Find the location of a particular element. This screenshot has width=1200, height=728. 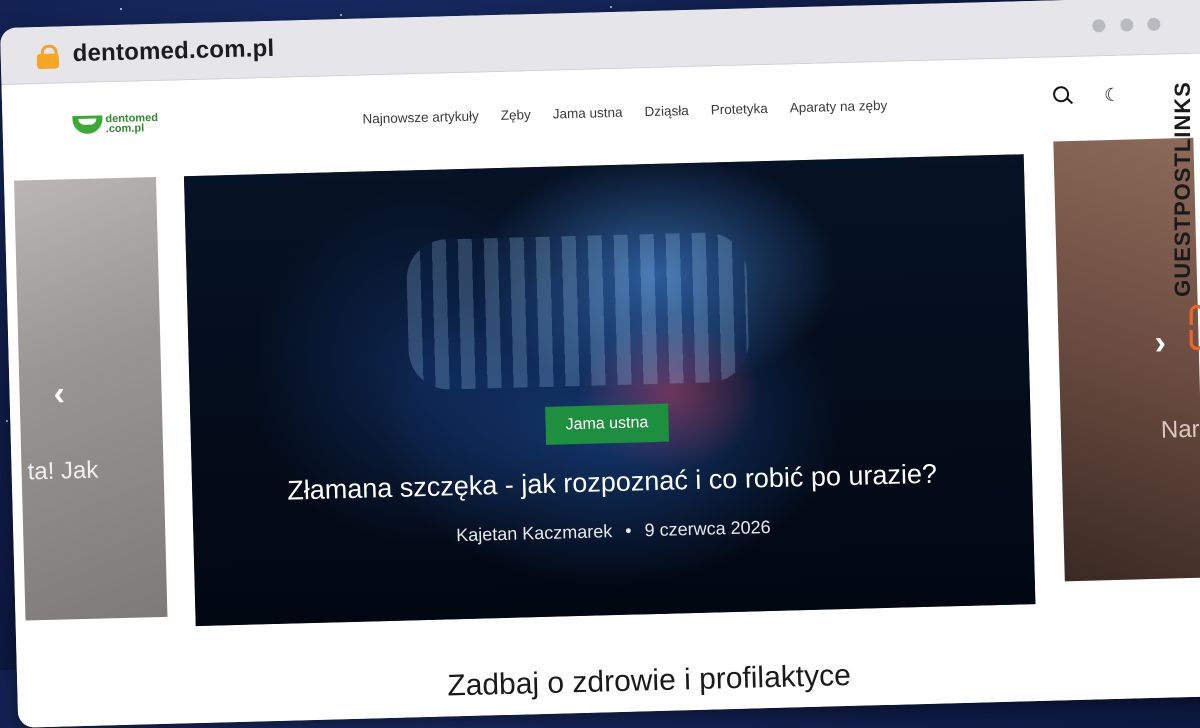

watermark-text: GUESTPOSTLINKS is located at coordinates (1182, 189).